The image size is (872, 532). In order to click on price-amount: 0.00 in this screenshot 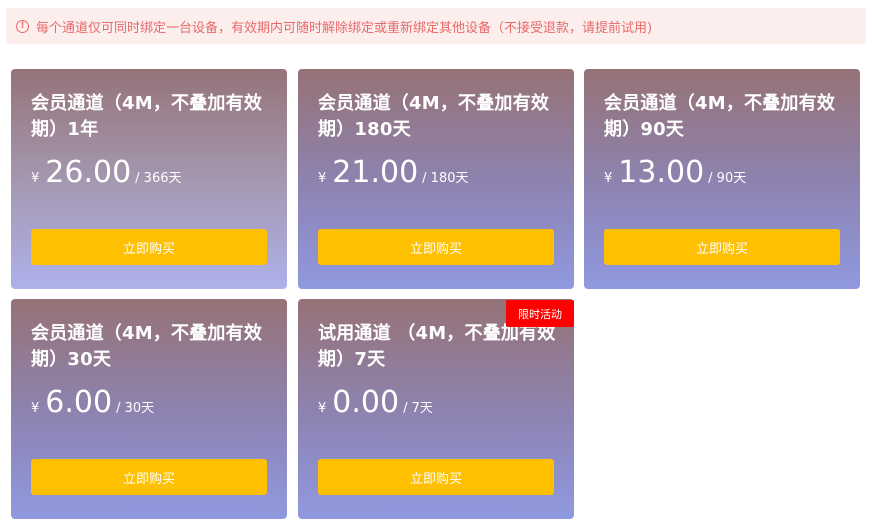, I will do `click(366, 402)`.